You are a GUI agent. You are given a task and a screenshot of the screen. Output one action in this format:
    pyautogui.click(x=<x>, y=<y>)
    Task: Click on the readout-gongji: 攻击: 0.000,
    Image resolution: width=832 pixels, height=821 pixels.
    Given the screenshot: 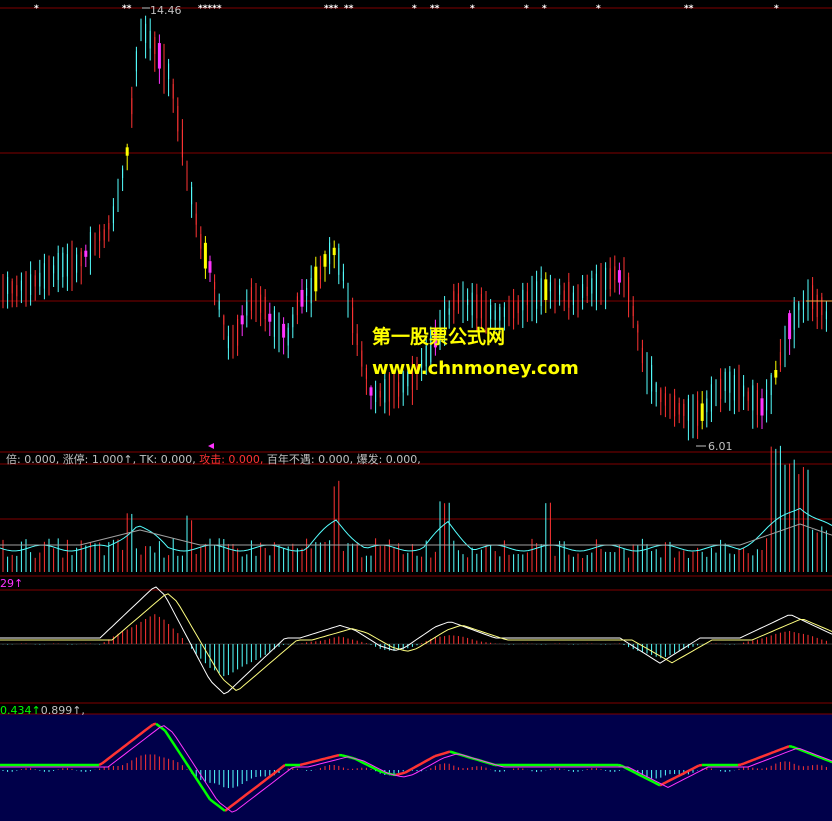 What is the action you would take?
    pyautogui.click(x=233, y=459)
    